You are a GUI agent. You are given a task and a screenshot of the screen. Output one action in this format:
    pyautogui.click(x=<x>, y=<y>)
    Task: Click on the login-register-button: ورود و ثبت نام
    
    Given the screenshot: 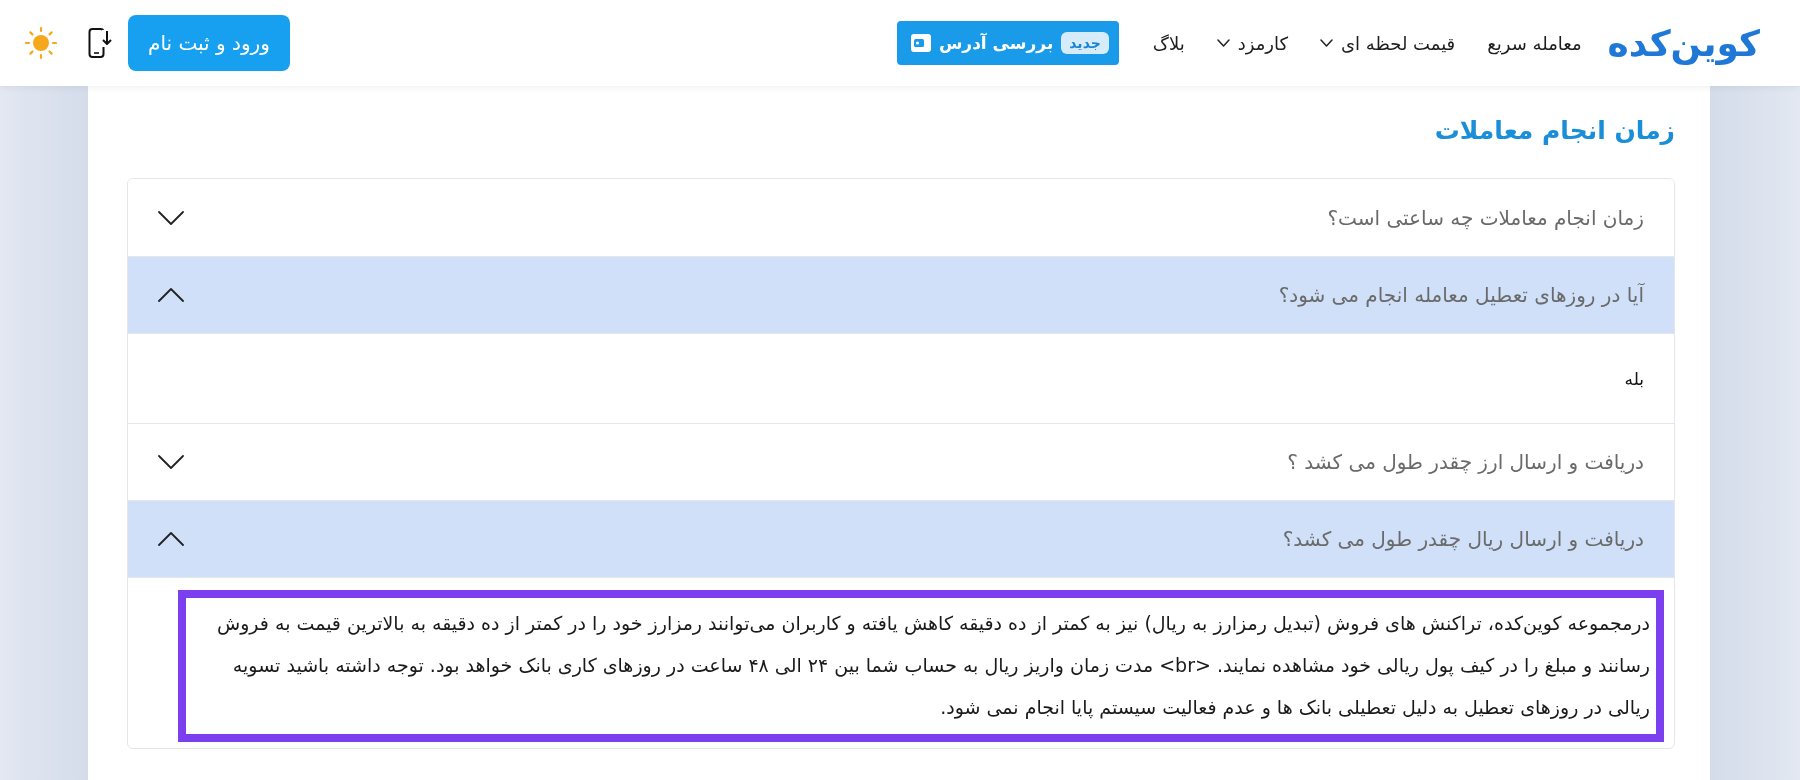 What is the action you would take?
    pyautogui.click(x=209, y=43)
    